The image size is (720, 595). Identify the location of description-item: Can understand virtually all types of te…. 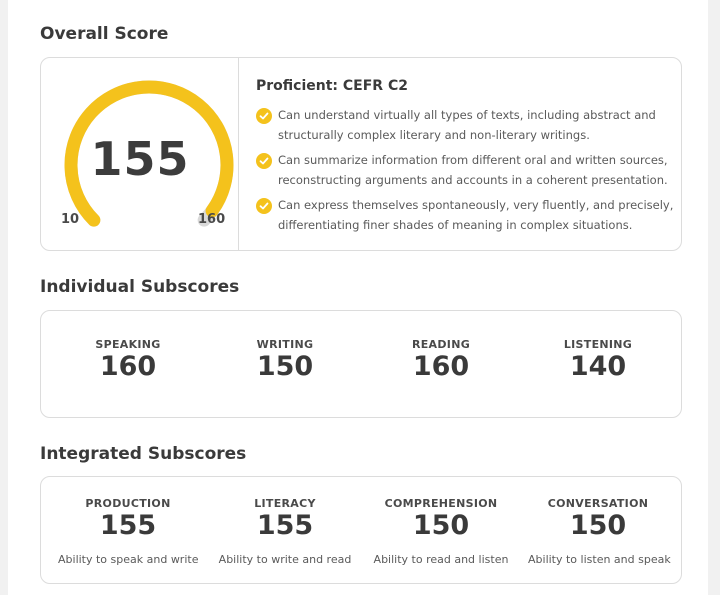
(466, 128).